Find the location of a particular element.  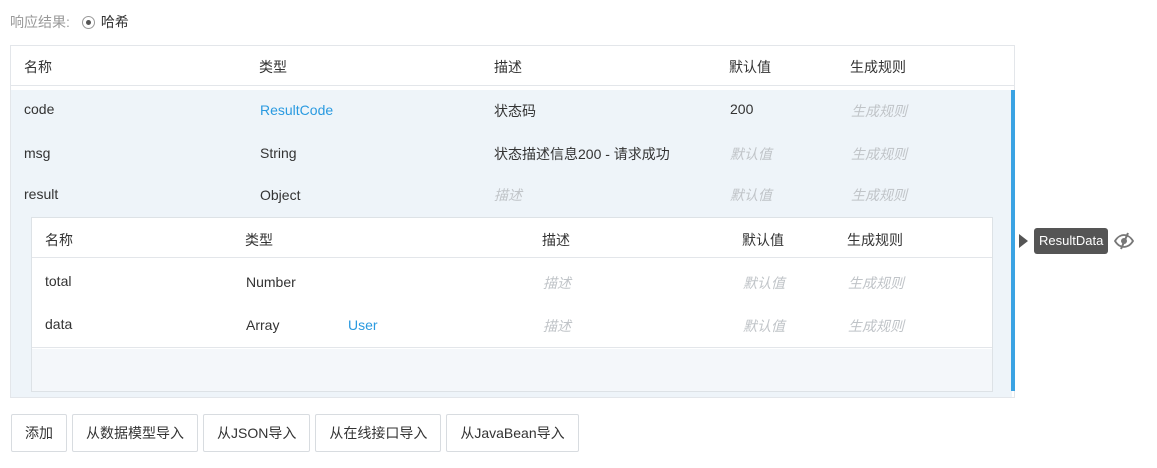

row-msg-rule: 生成规则 is located at coordinates (879, 154).